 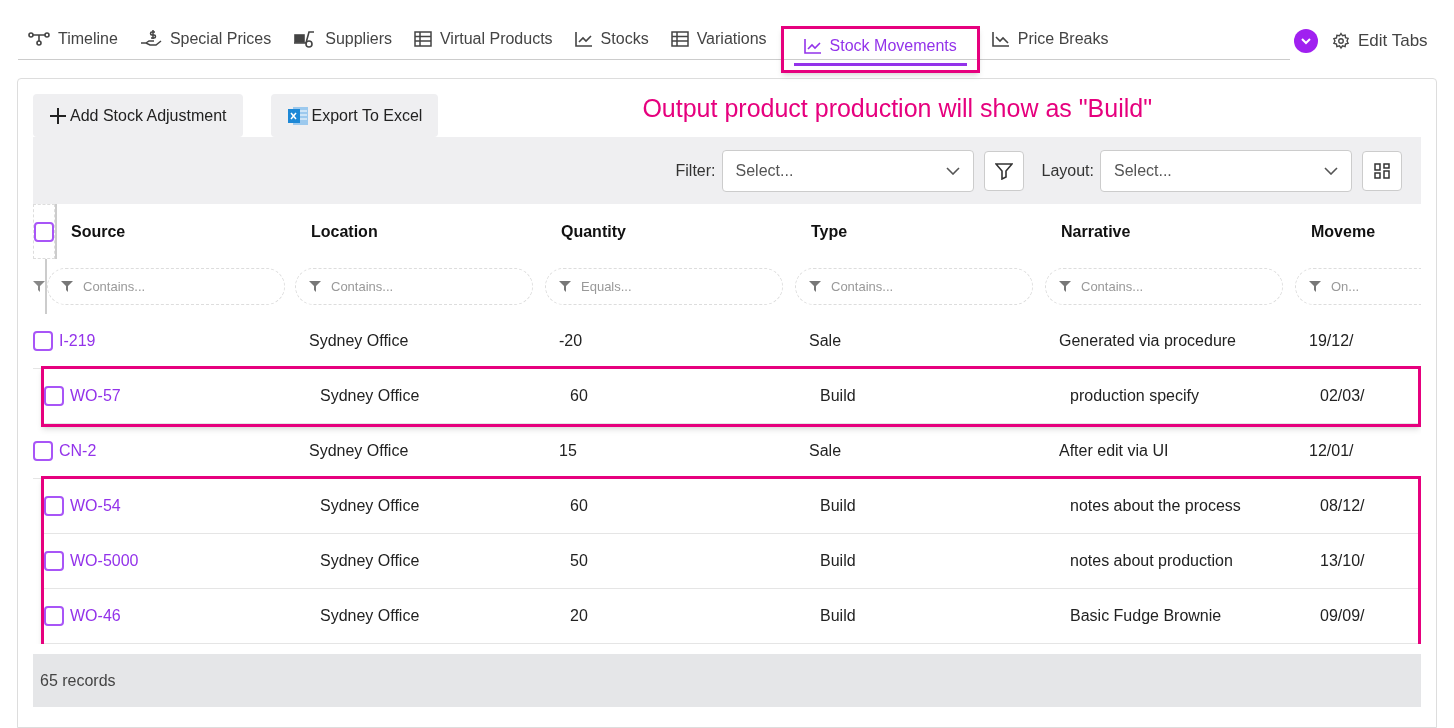 What do you see at coordinates (579, 615) in the screenshot?
I see `table-cell: 20` at bounding box center [579, 615].